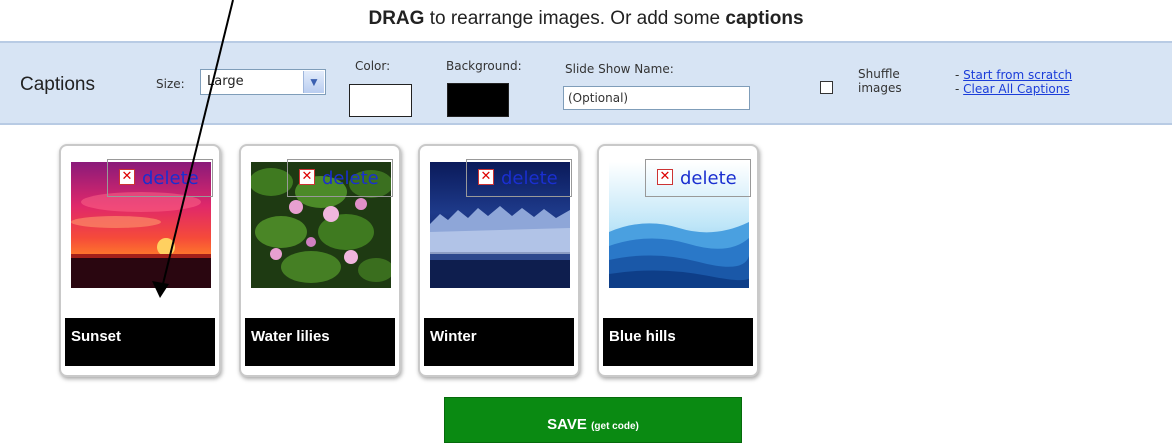 Image resolution: width=1172 pixels, height=443 pixels. I want to click on caption-label: Water lilies, so click(320, 342).